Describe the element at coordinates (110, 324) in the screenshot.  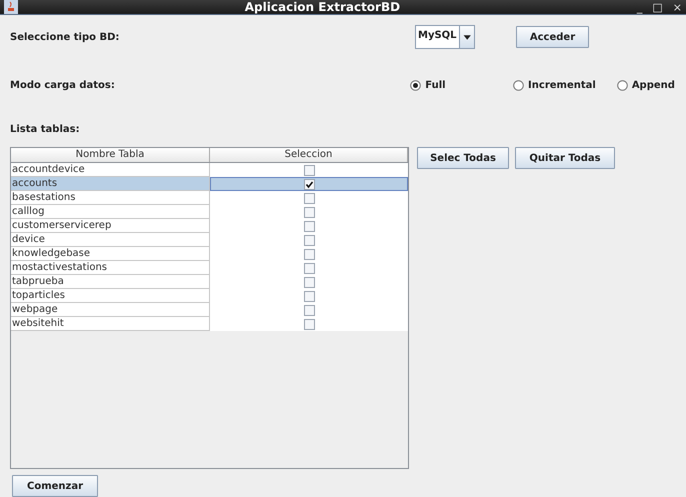
I see `table-cell: websitehit` at that location.